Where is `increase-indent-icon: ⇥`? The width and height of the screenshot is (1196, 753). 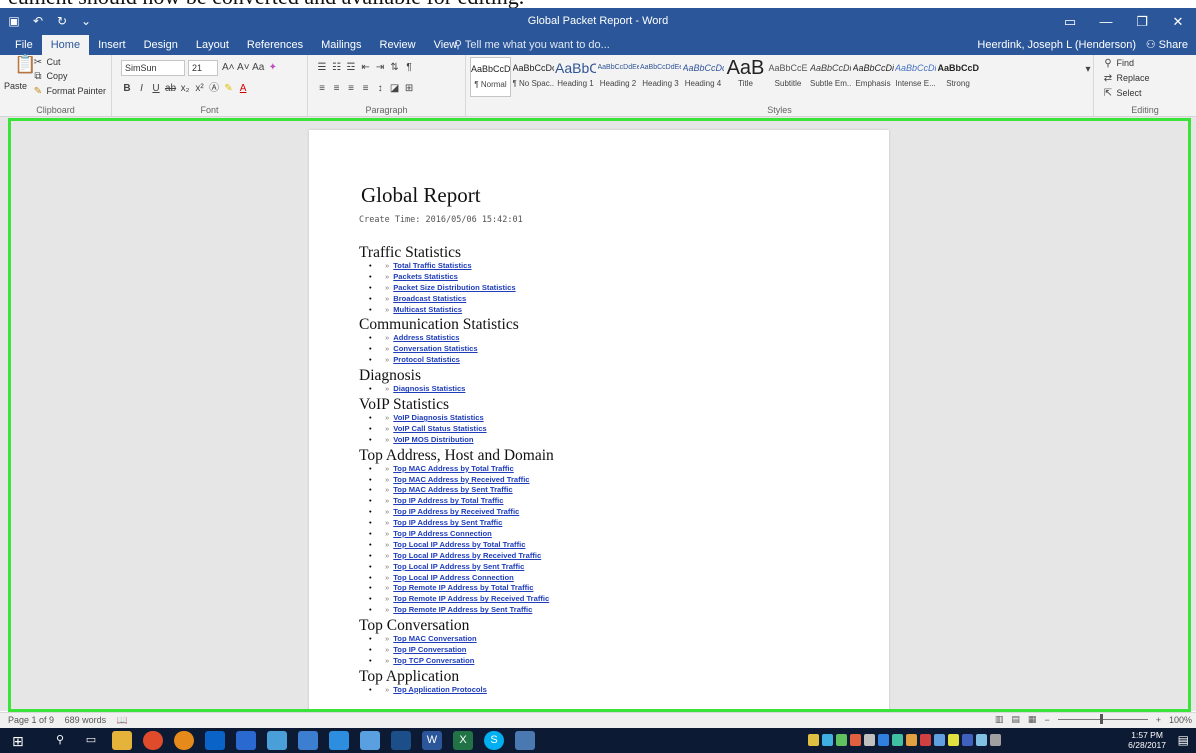 increase-indent-icon: ⇥ is located at coordinates (380, 68).